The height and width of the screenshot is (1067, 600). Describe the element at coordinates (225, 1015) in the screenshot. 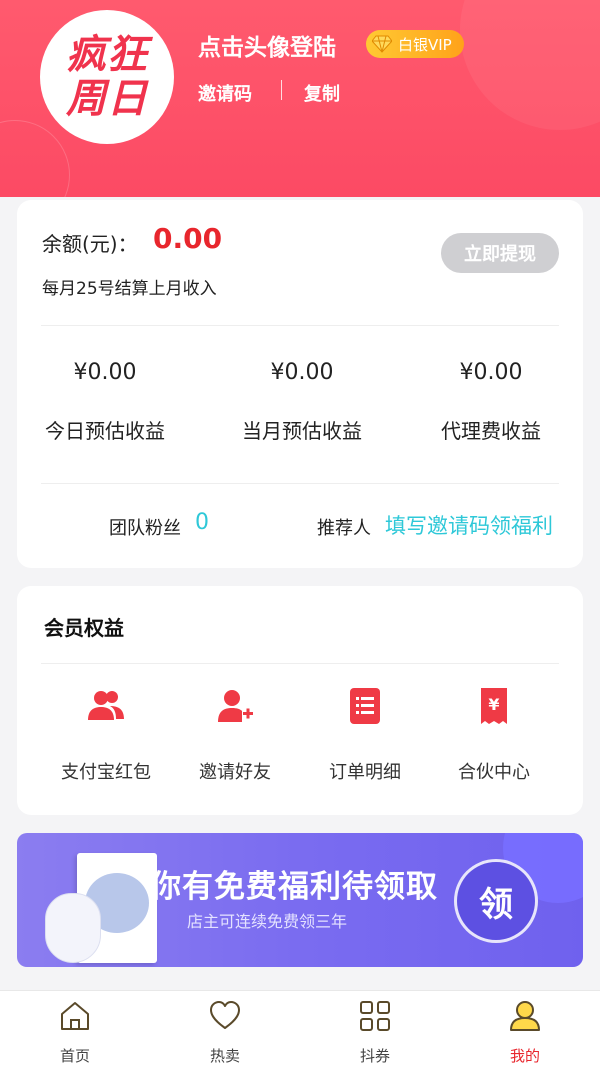

I see `heart-icon` at that location.